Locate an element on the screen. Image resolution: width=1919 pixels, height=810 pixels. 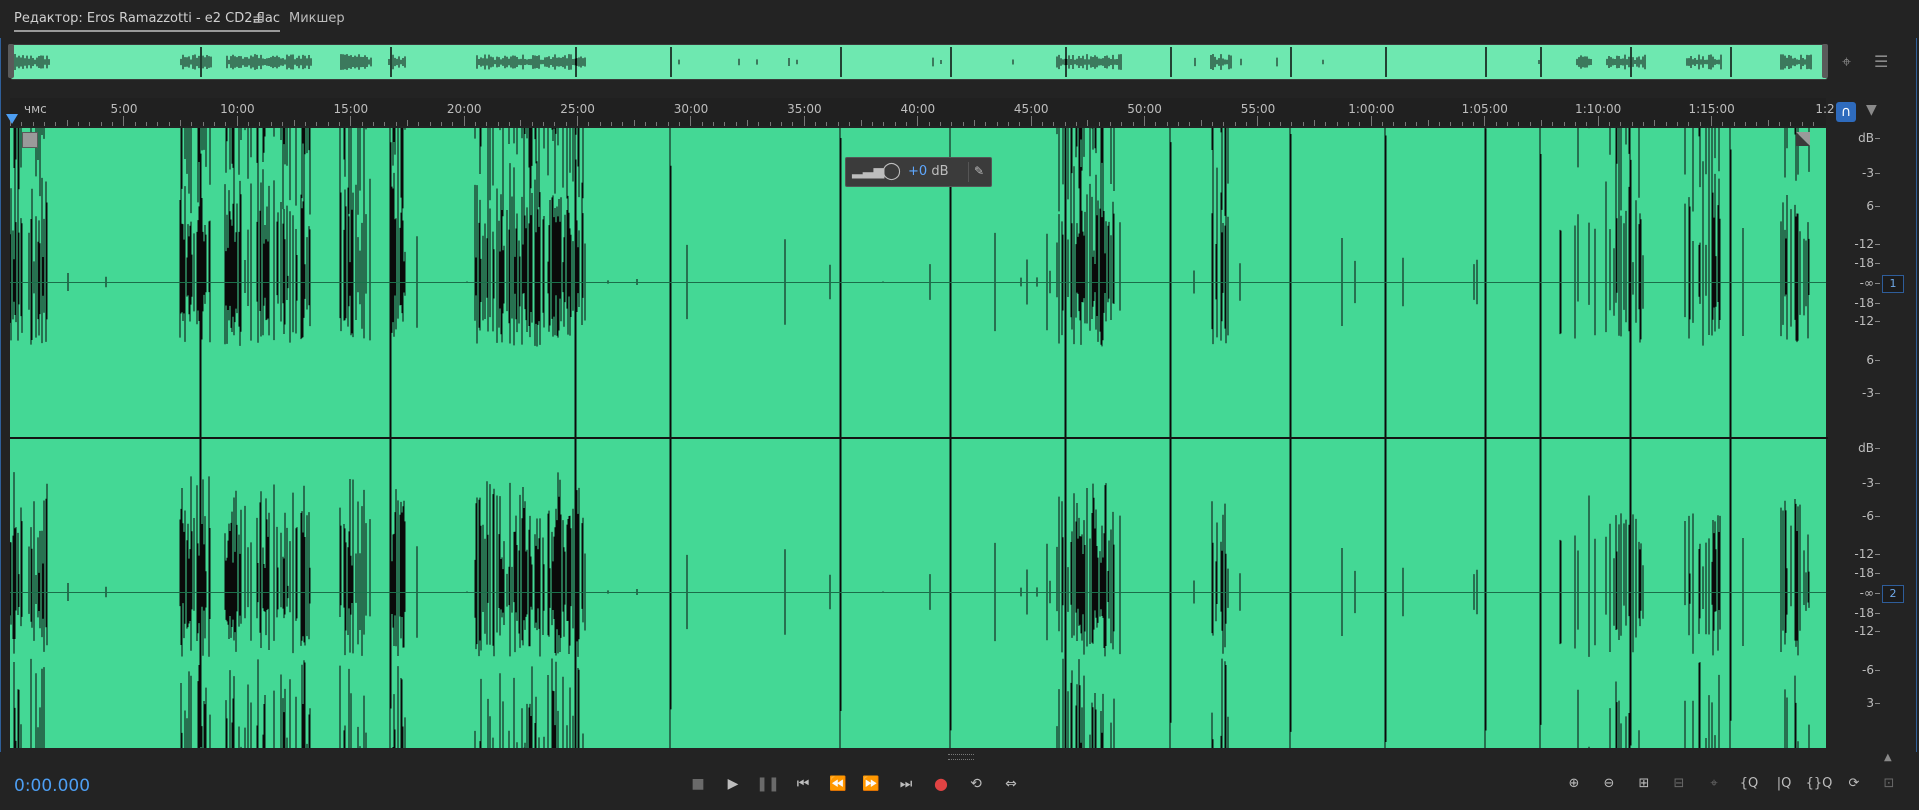
gain-readout: +0 dB is located at coordinates (928, 171).